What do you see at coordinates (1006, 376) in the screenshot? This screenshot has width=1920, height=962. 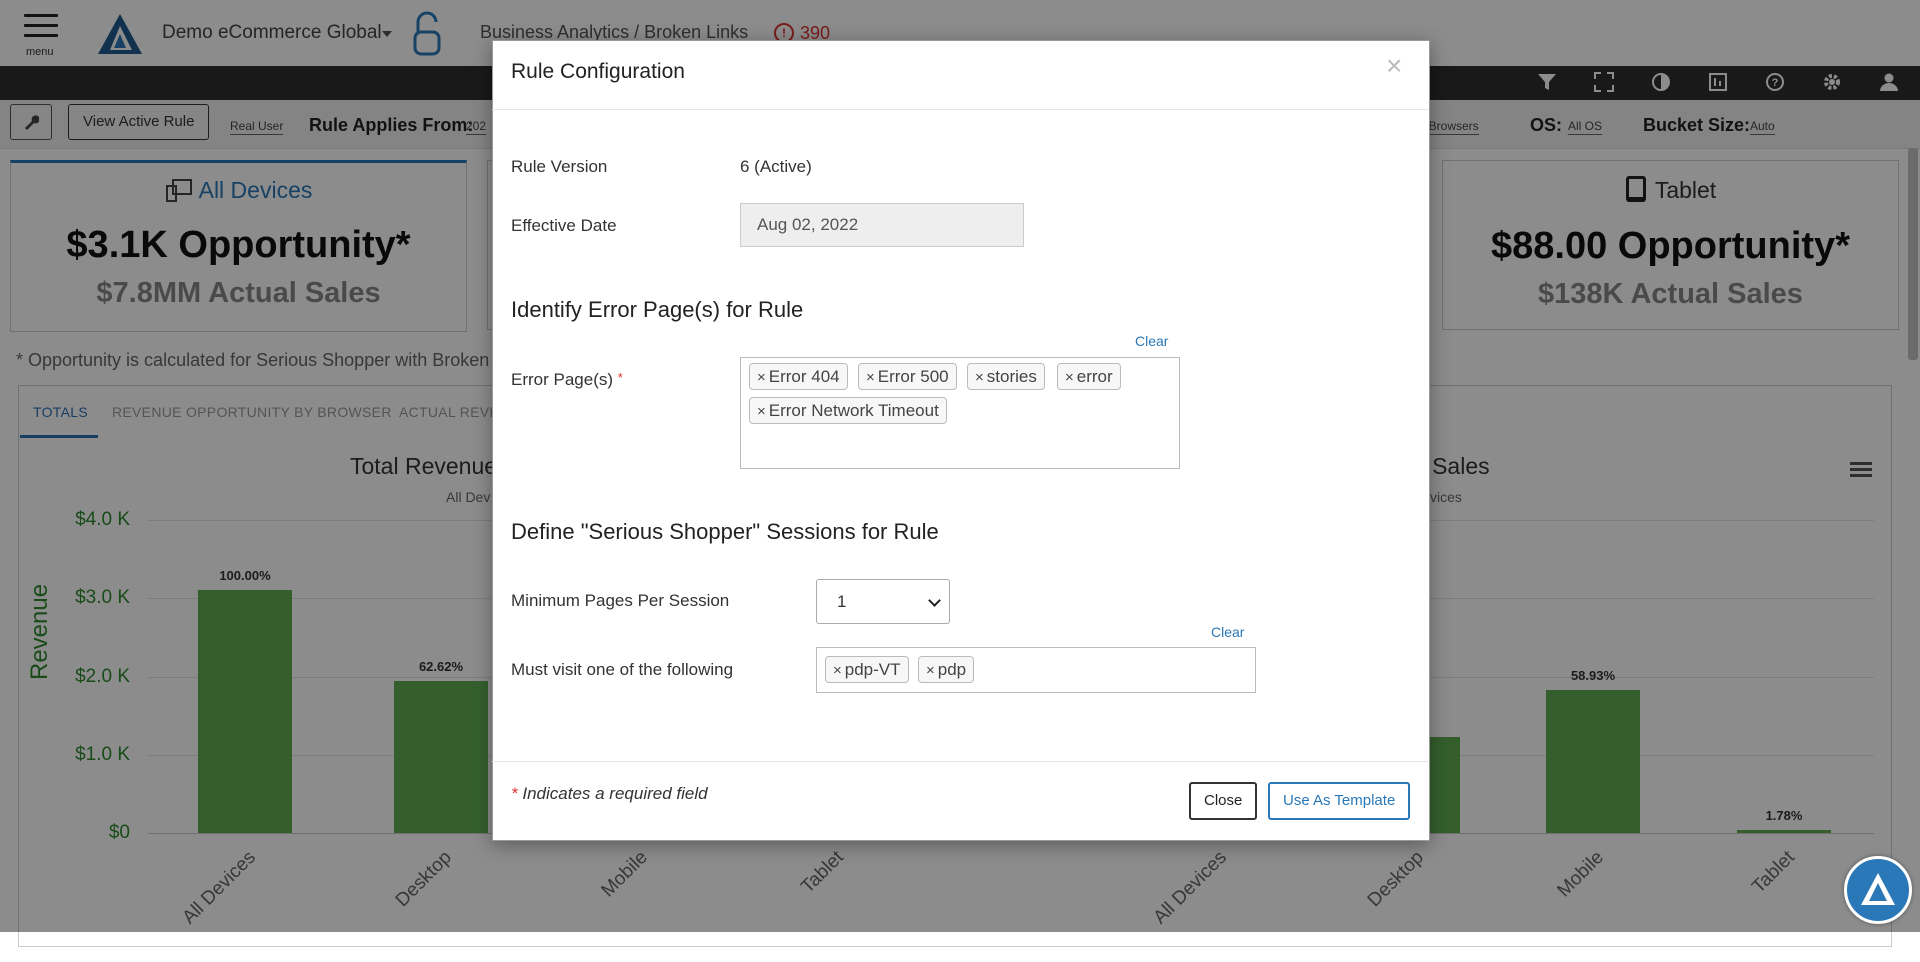 I see `error-page-tag: × stories` at bounding box center [1006, 376].